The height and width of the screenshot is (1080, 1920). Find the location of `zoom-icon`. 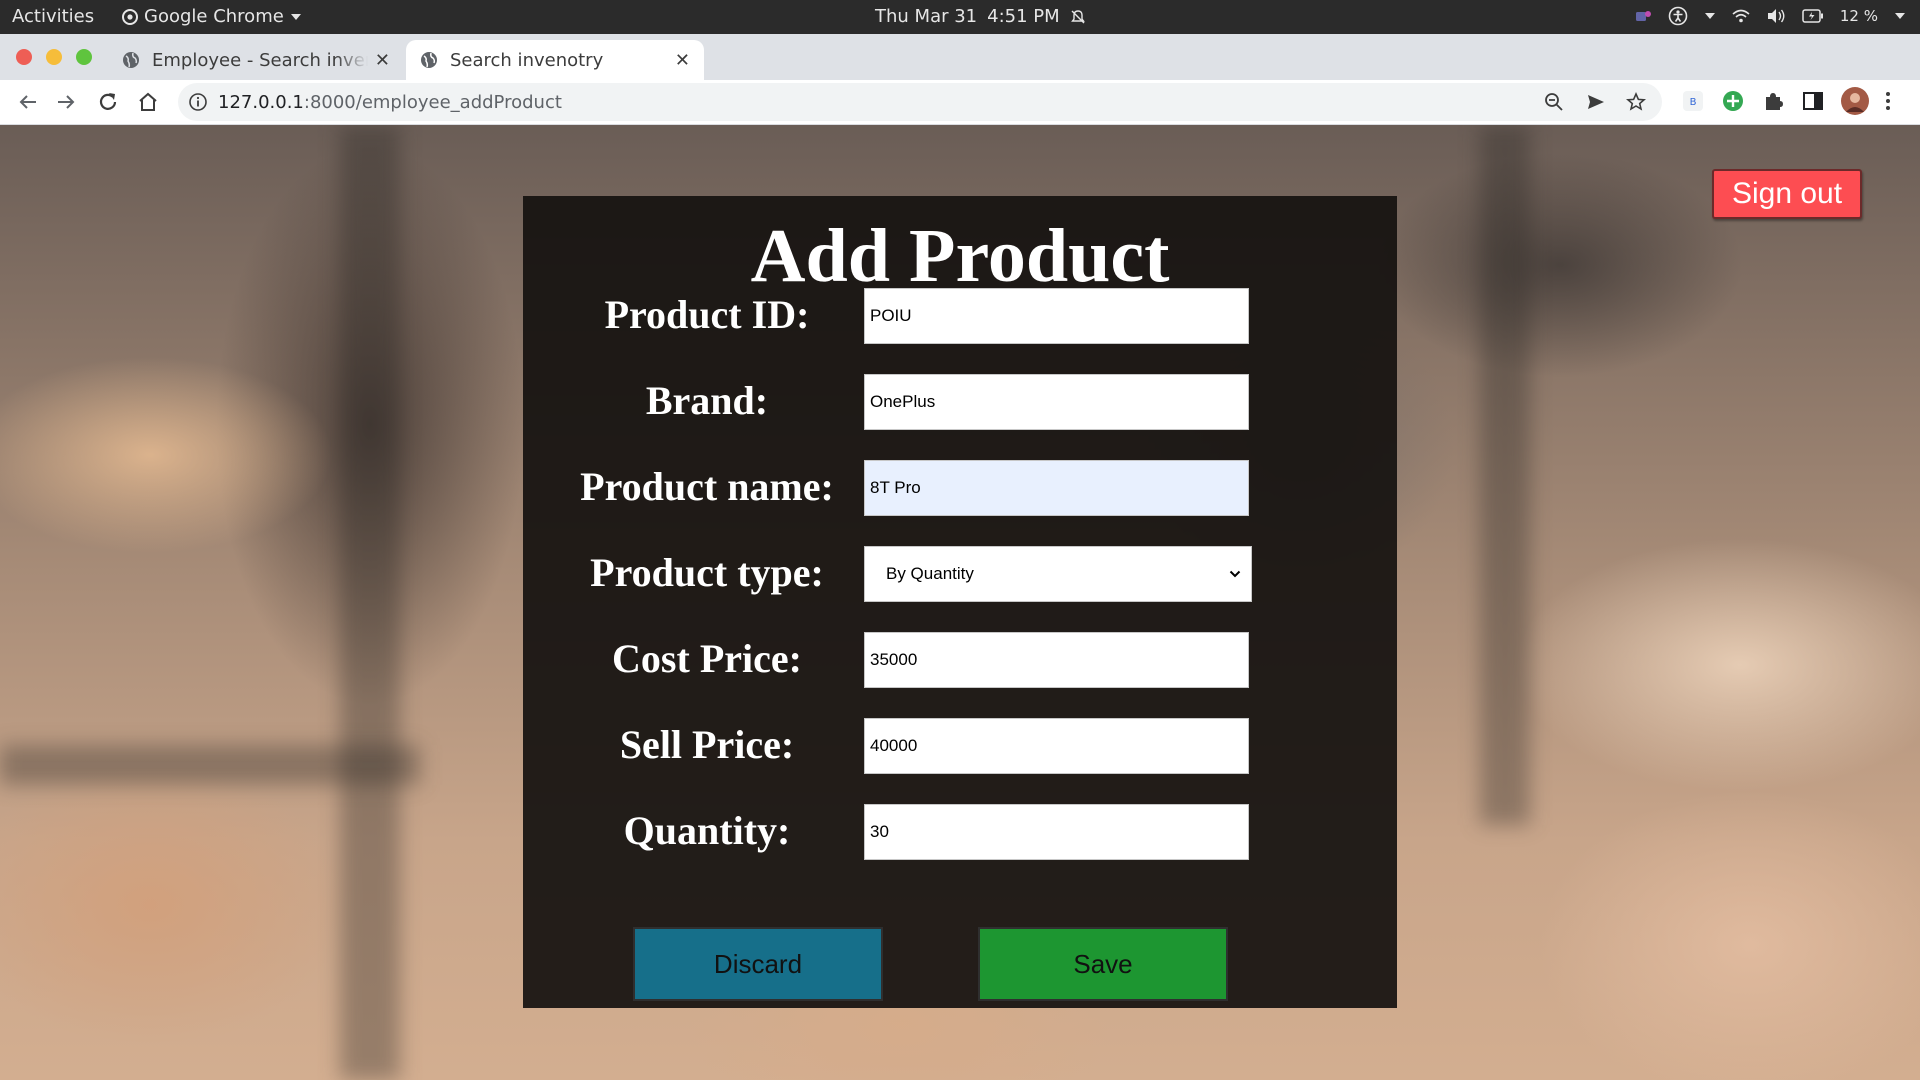

zoom-icon is located at coordinates (1554, 102).